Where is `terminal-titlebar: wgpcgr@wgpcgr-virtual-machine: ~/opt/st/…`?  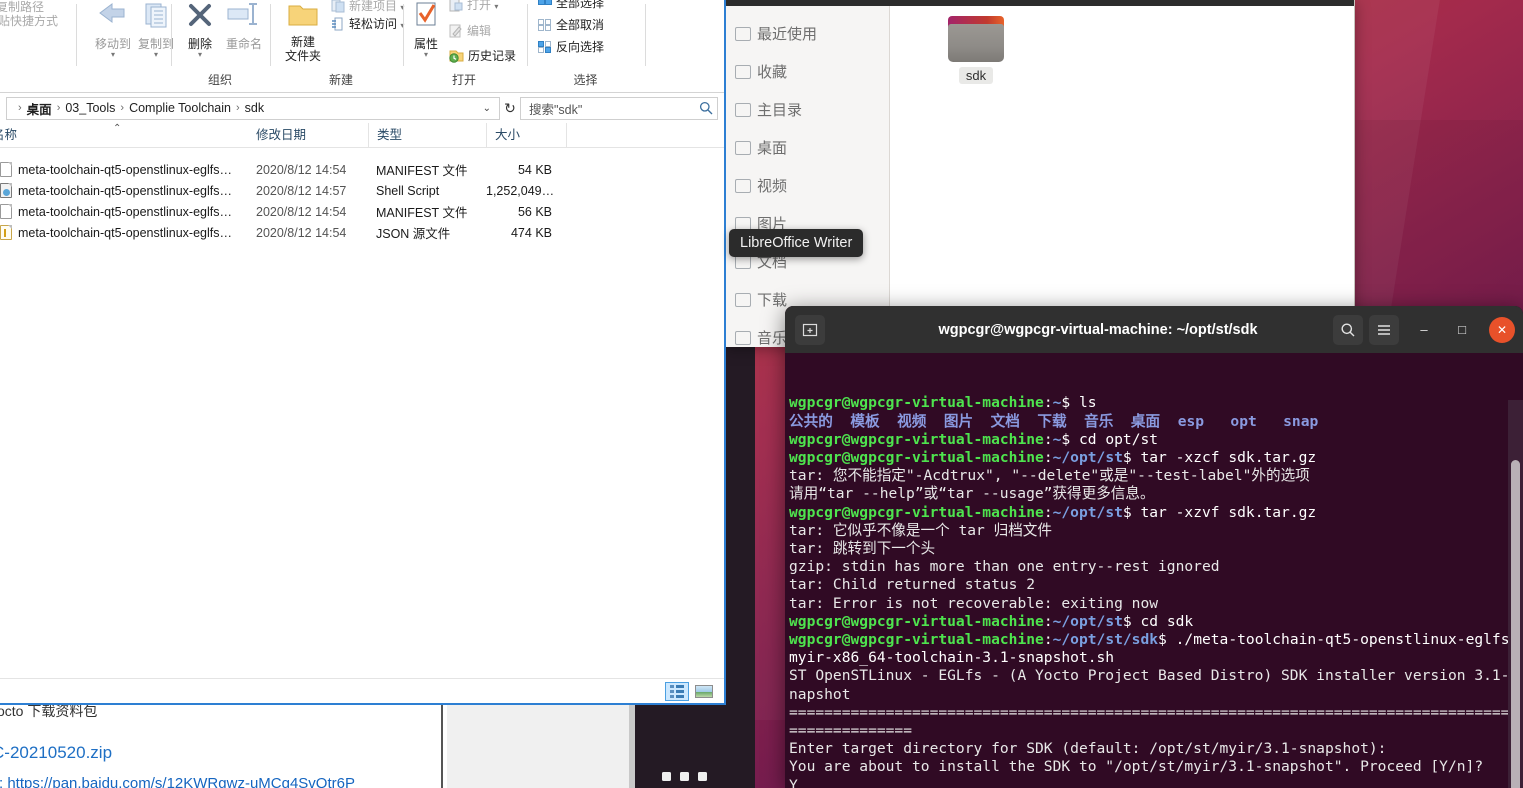 terminal-titlebar: wgpcgr@wgpcgr-virtual-machine: ~/opt/st/… is located at coordinates (1154, 329).